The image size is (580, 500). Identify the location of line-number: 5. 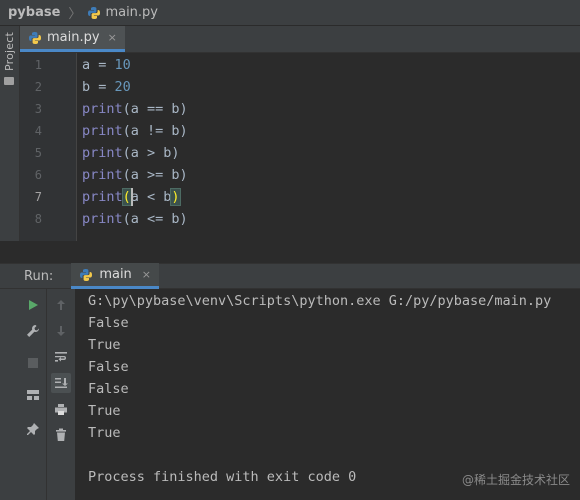
(38, 153).